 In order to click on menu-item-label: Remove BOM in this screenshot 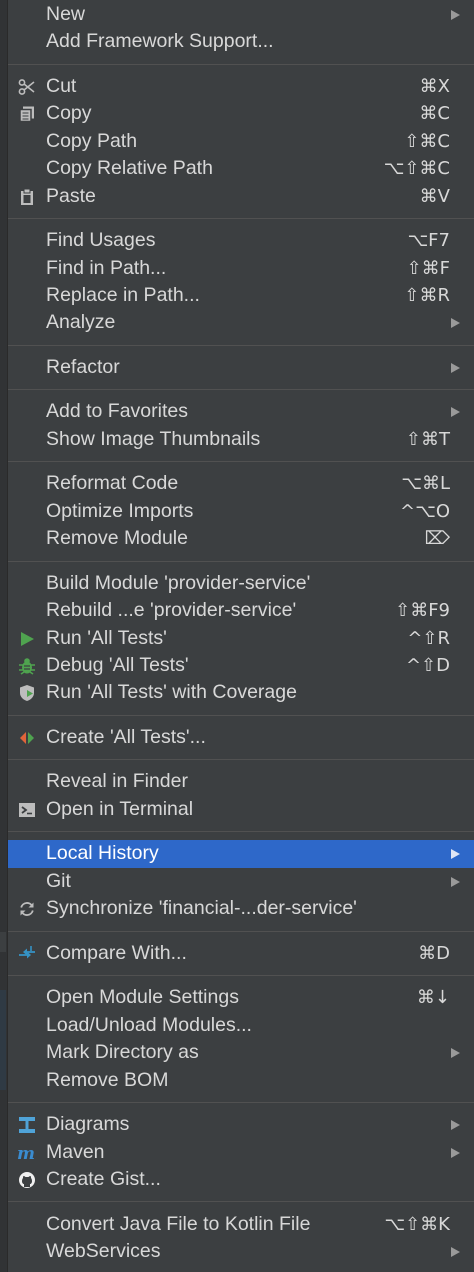, I will do `click(107, 1079)`.